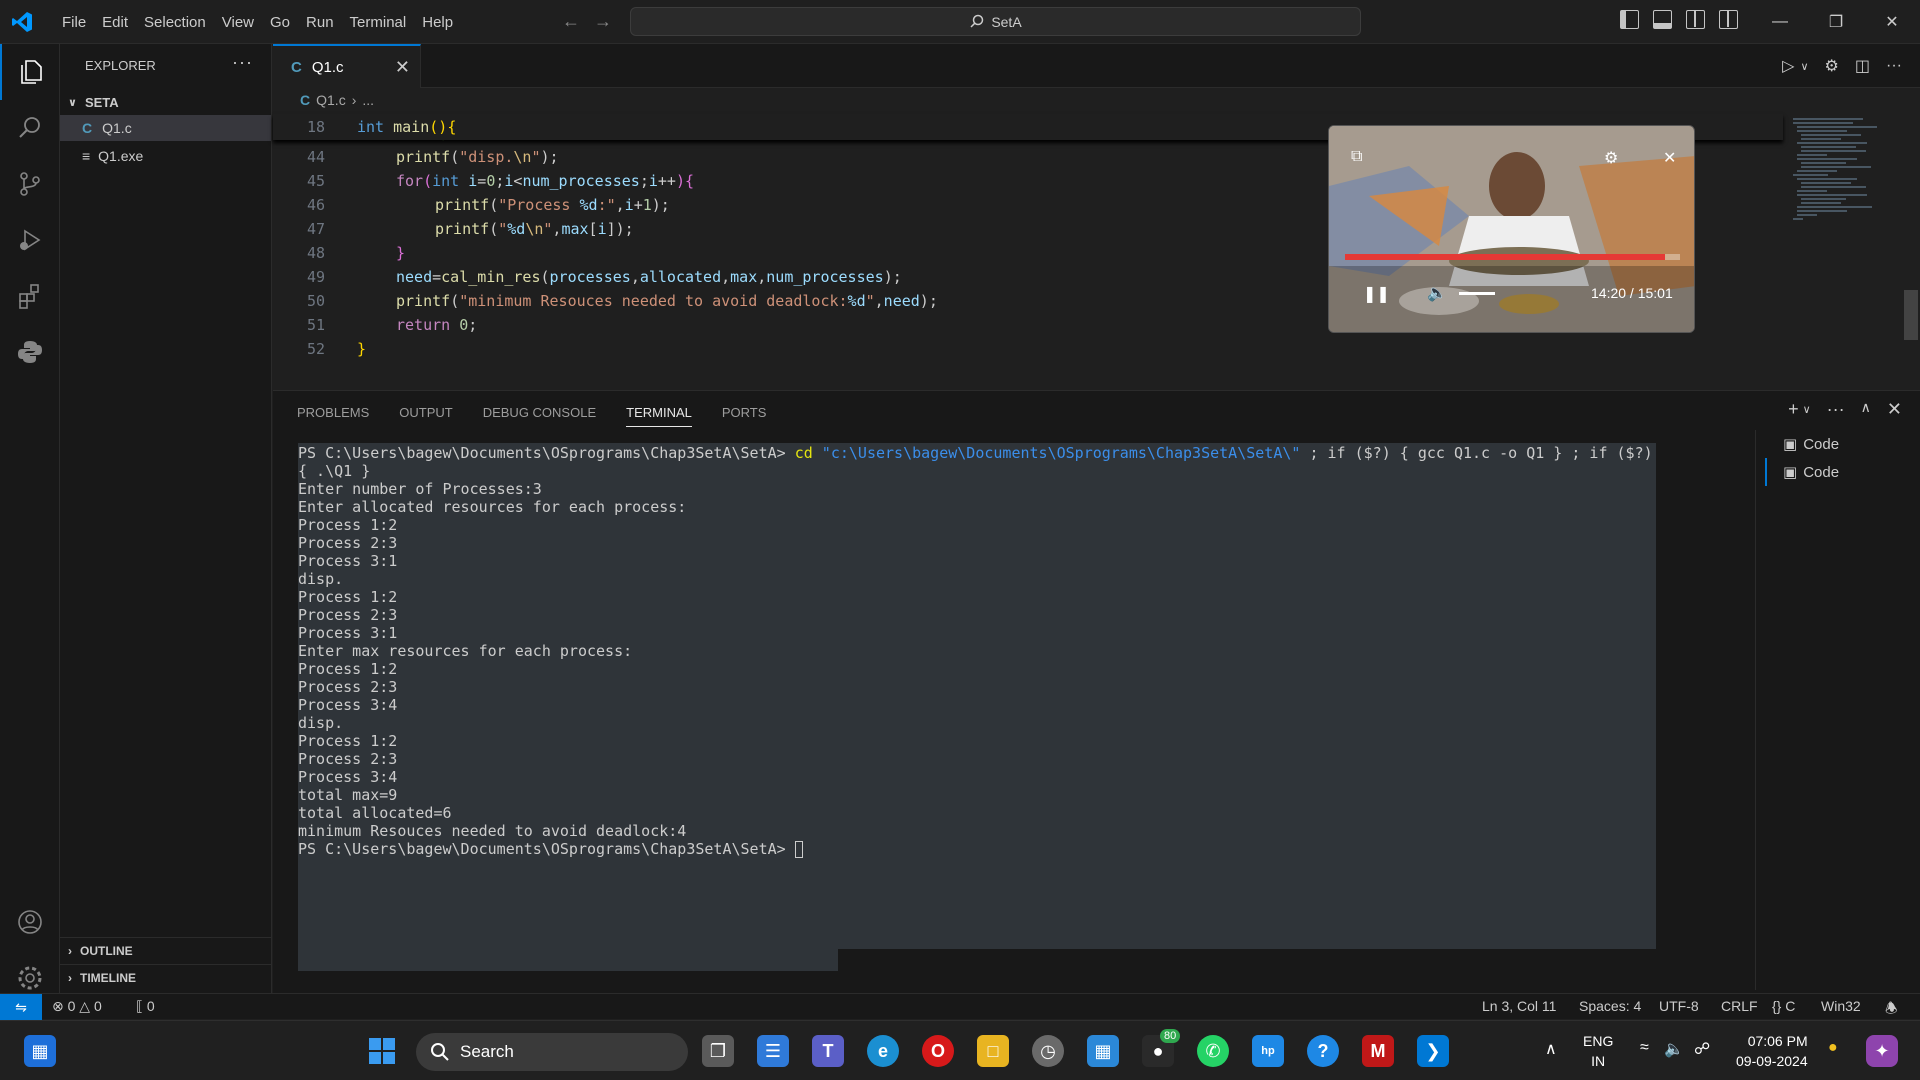 The height and width of the screenshot is (1080, 1920). What do you see at coordinates (1739, 1006) in the screenshot?
I see `line-endings: CRLF` at bounding box center [1739, 1006].